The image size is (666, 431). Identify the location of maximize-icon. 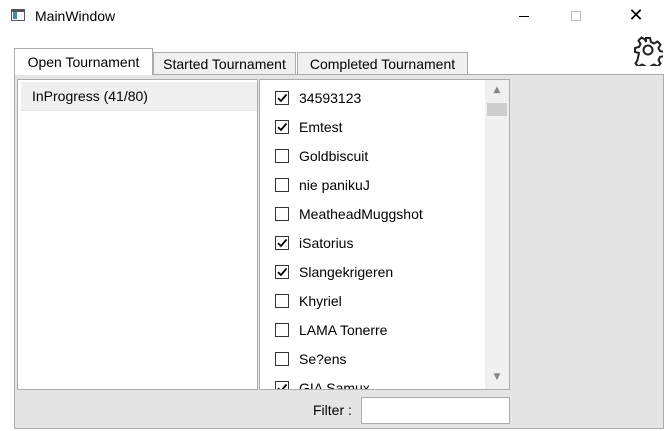
(576, 16).